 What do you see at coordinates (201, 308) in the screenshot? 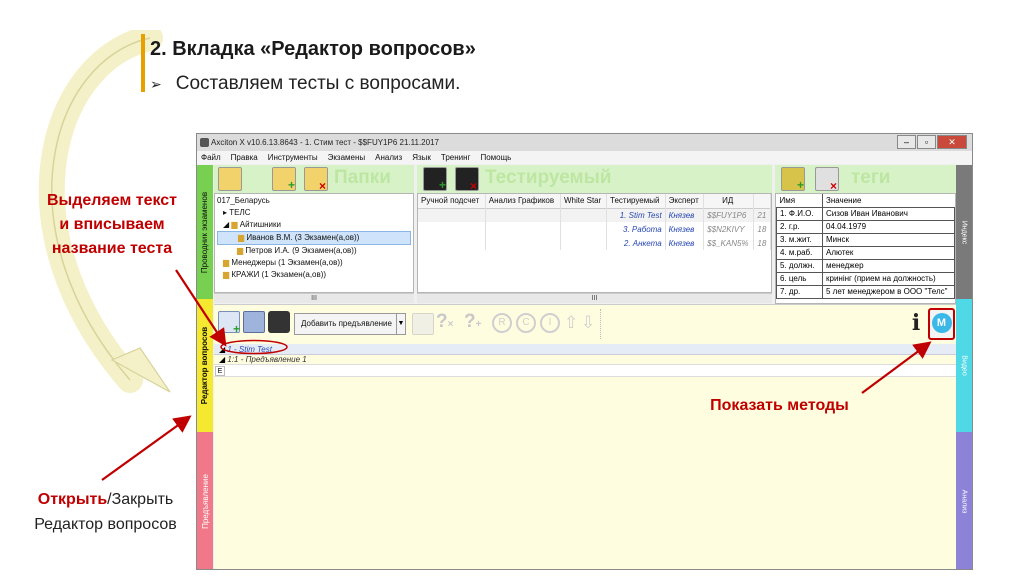
I see `arrow-to-test-name` at bounding box center [201, 308].